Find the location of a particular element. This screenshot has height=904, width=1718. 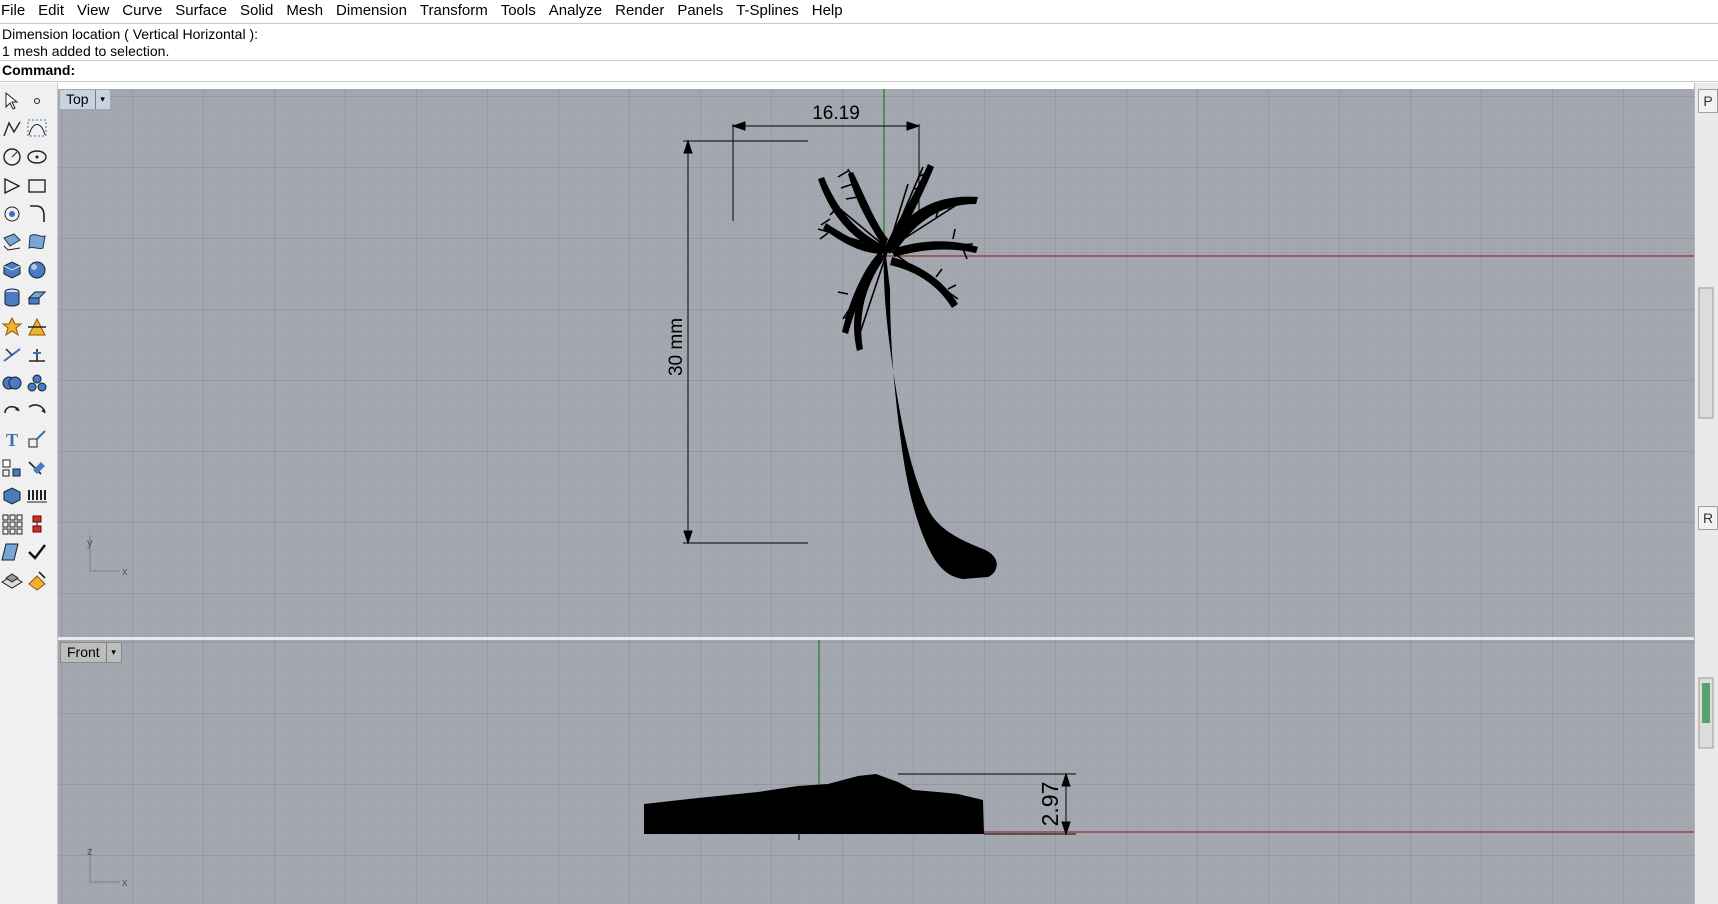

command-bar: Command: is located at coordinates (859, 71).